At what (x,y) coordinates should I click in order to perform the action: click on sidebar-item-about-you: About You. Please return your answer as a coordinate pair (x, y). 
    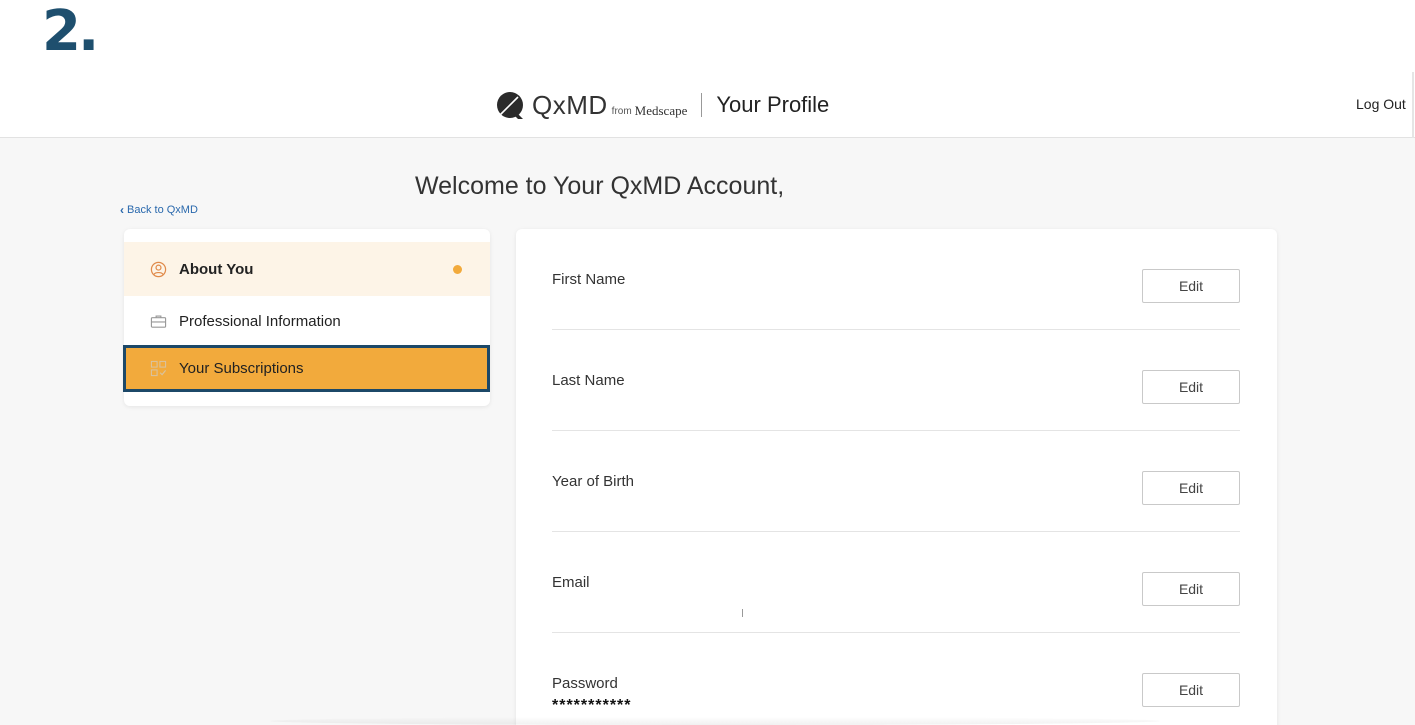
    Looking at the image, I should click on (307, 269).